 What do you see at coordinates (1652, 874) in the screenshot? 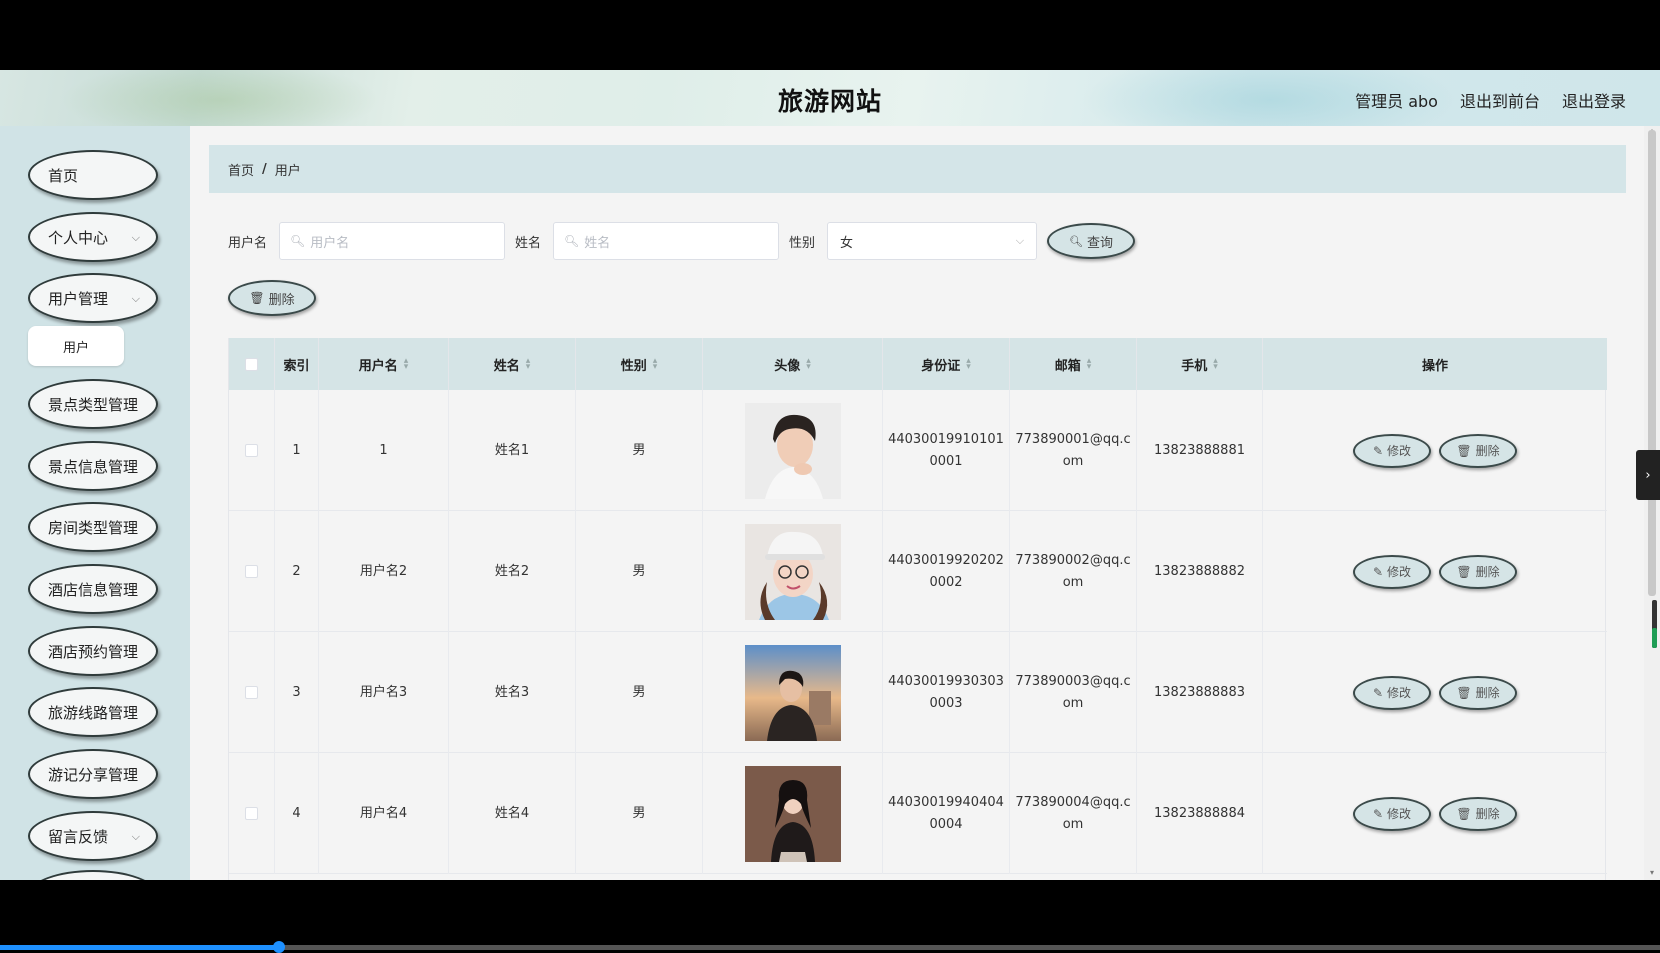
I see `scroll-down-icon: ▾` at bounding box center [1652, 874].